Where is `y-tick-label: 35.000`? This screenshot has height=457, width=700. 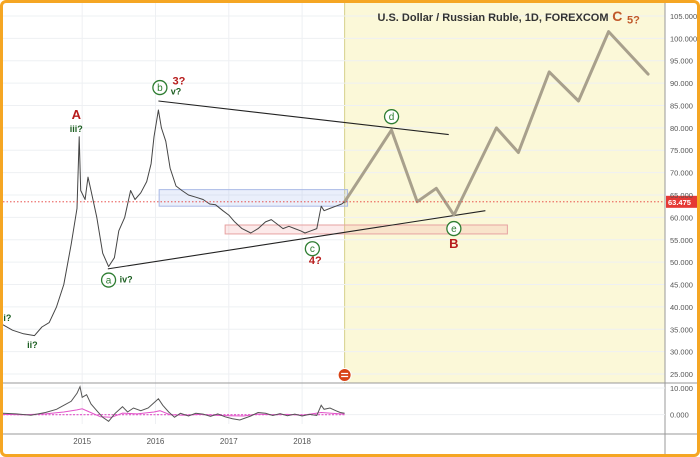 y-tick-label: 35.000 is located at coordinates (681, 329).